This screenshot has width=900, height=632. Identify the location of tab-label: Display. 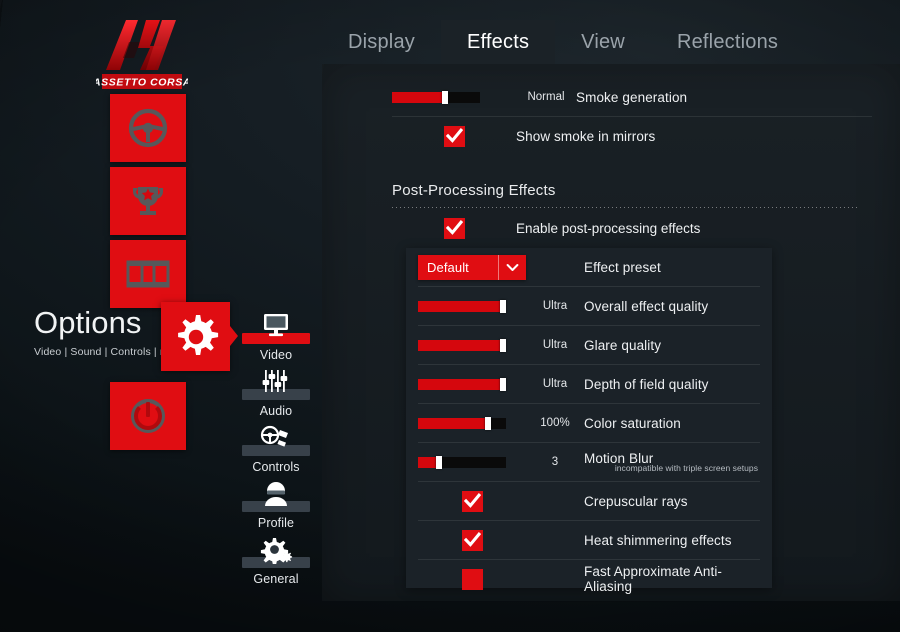
(381, 41).